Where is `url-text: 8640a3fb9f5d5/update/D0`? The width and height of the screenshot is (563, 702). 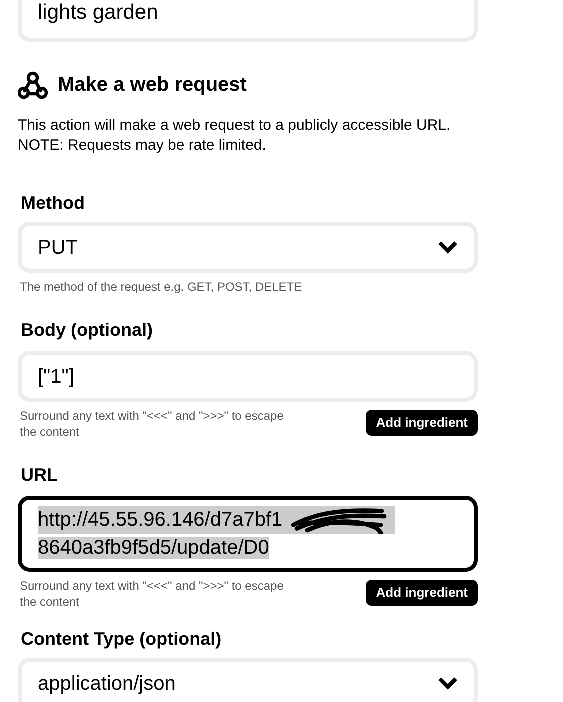 url-text: 8640a3fb9f5d5/update/D0 is located at coordinates (154, 548).